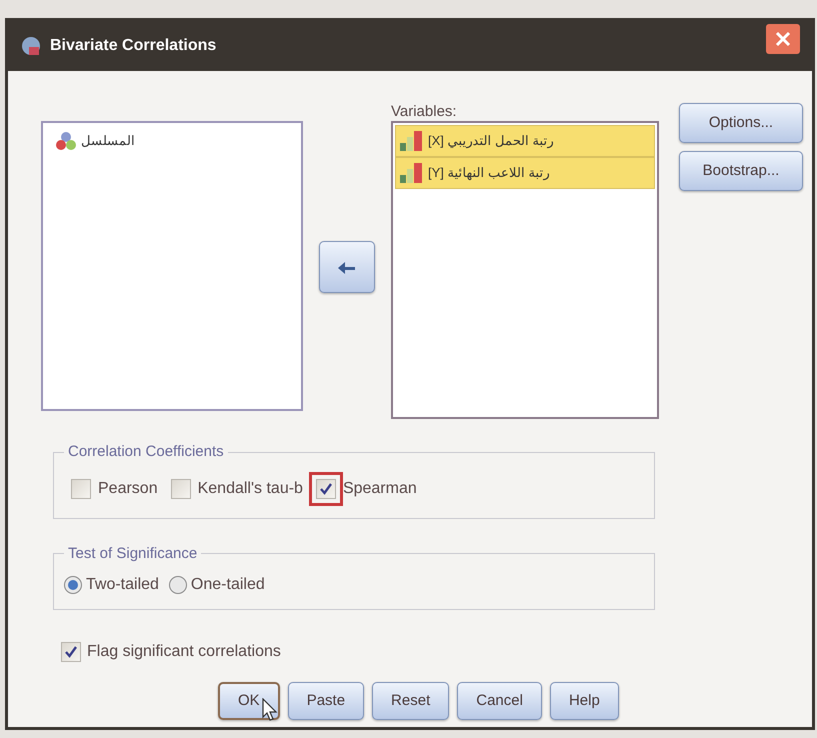 The height and width of the screenshot is (738, 817). What do you see at coordinates (424, 111) in the screenshot?
I see `variables-label: Variables:` at bounding box center [424, 111].